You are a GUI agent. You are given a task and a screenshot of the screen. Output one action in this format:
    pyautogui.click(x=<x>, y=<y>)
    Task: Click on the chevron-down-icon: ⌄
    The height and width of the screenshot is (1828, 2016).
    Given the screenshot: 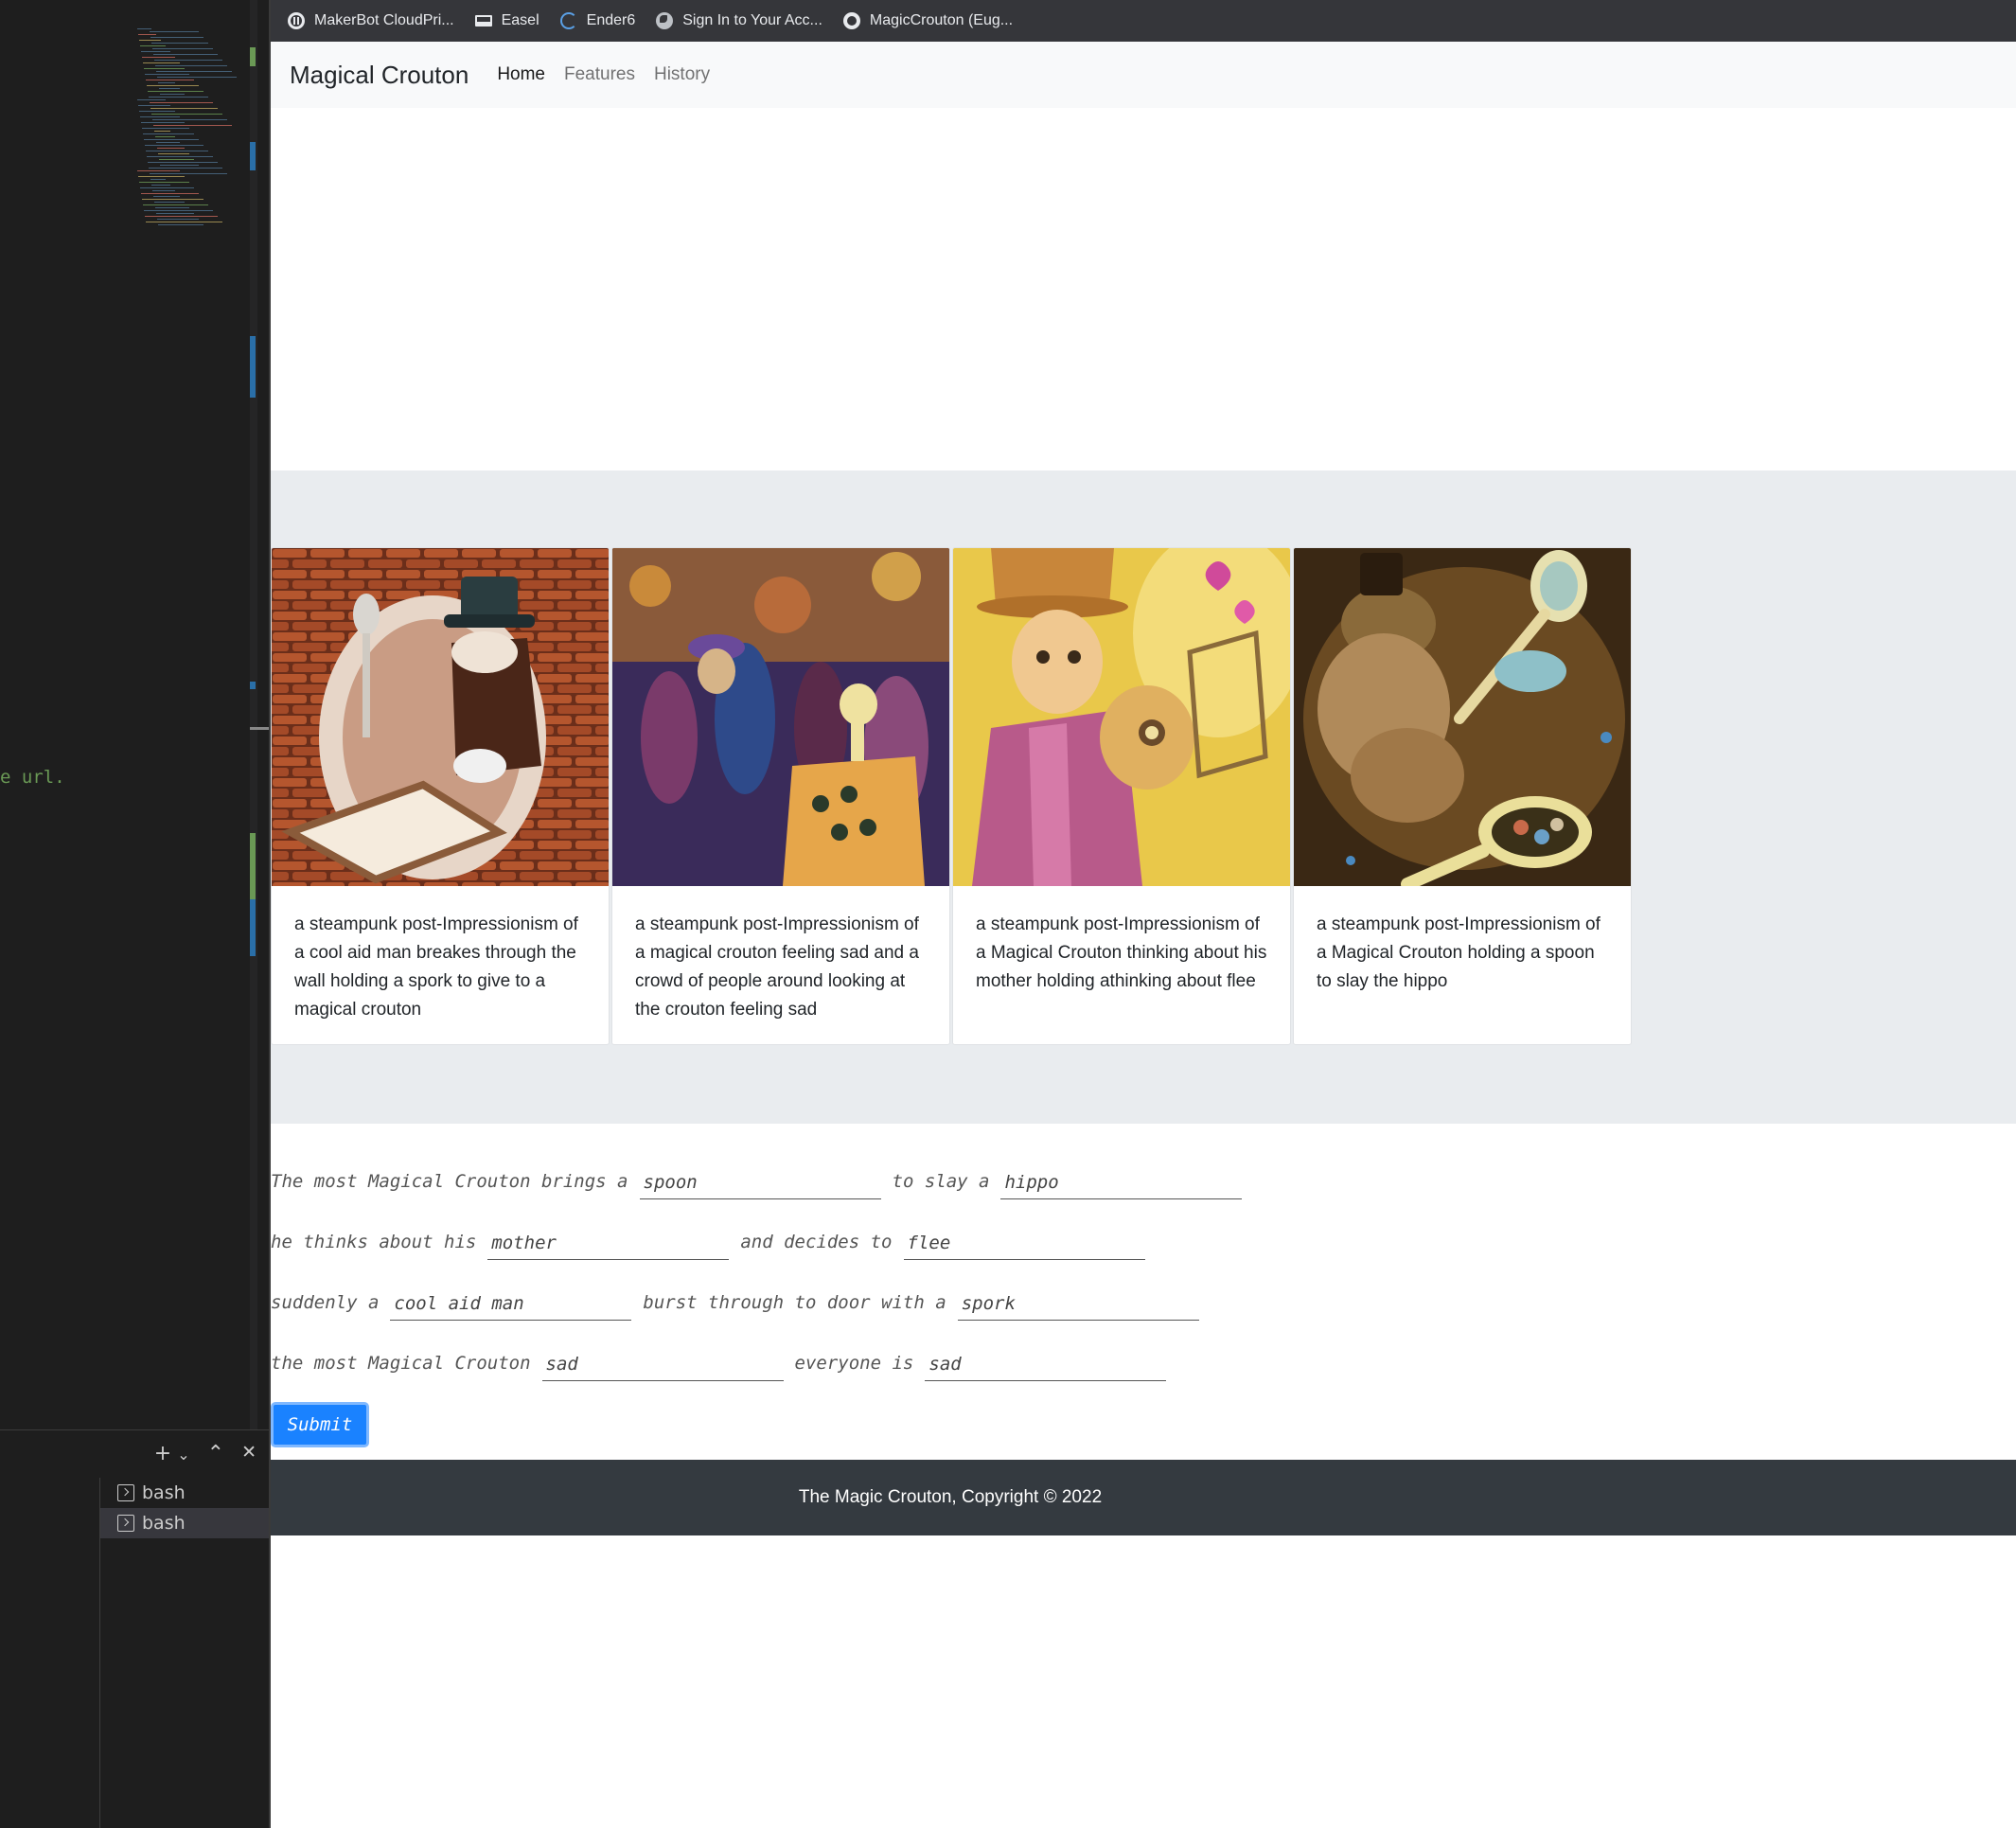 What is the action you would take?
    pyautogui.click(x=183, y=1455)
    